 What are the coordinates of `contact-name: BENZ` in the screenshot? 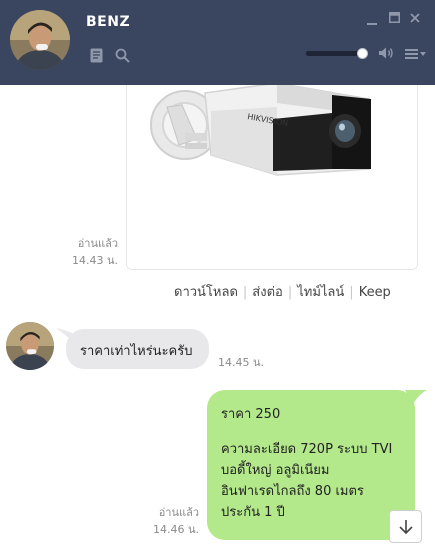 It's located at (108, 22).